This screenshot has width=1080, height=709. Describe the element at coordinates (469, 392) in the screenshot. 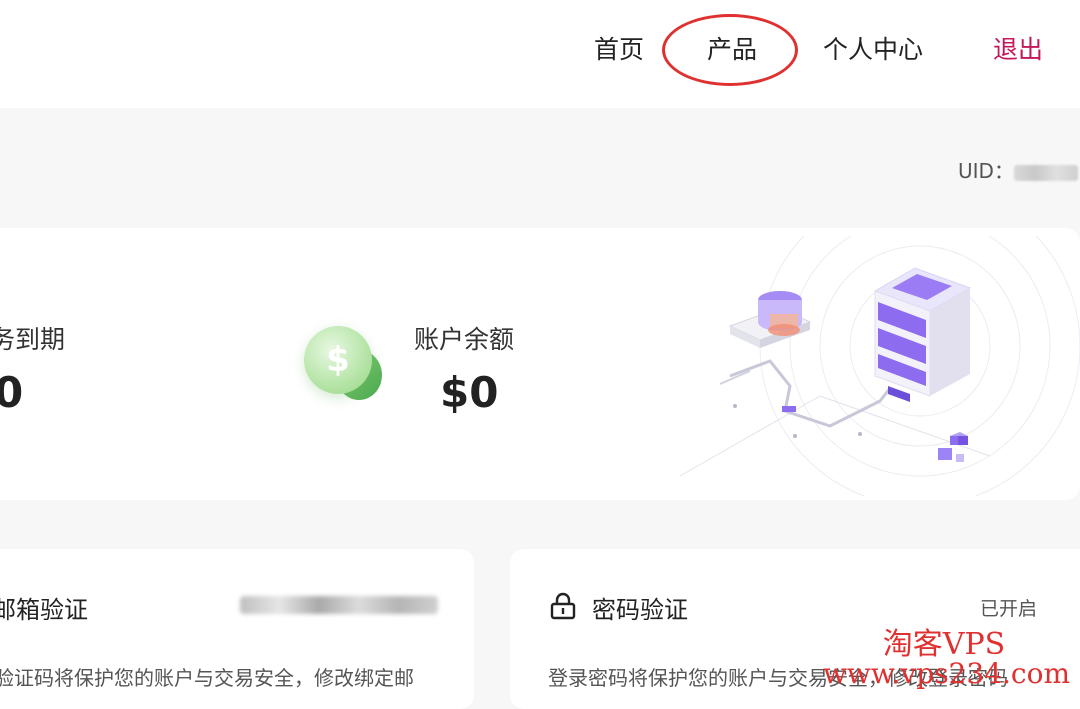

I see `balance-value: $0` at that location.